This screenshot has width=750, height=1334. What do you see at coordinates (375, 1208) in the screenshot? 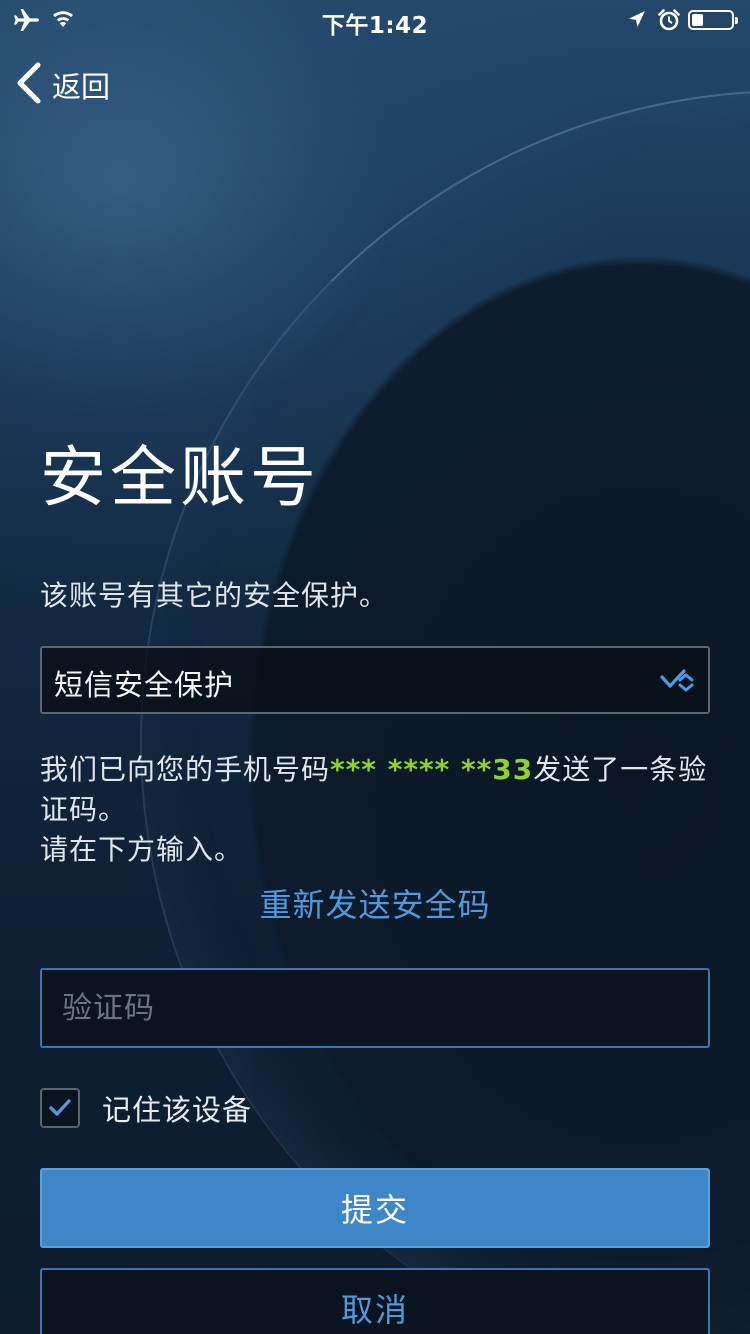
I see `submit-button: 提交` at bounding box center [375, 1208].